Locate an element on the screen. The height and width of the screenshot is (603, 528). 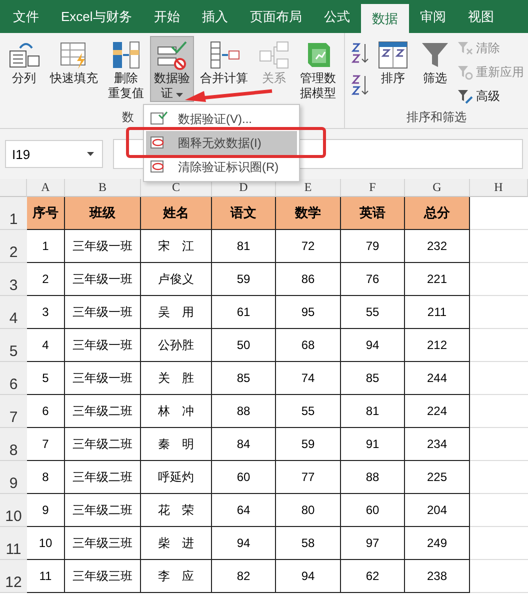
ribbon-button: 删除 重复值 is located at coordinates (126, 69).